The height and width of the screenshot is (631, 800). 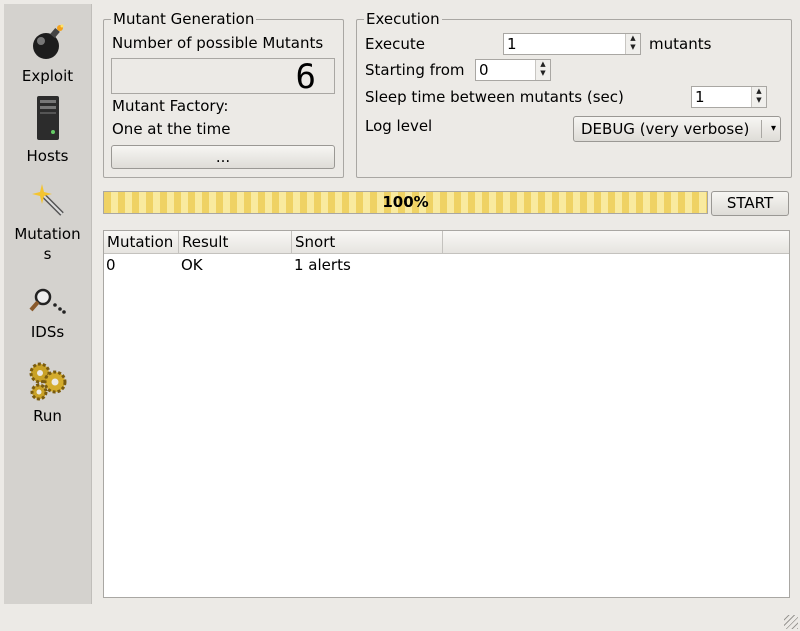 I want to click on starting-from-value: 0, so click(x=484, y=70).